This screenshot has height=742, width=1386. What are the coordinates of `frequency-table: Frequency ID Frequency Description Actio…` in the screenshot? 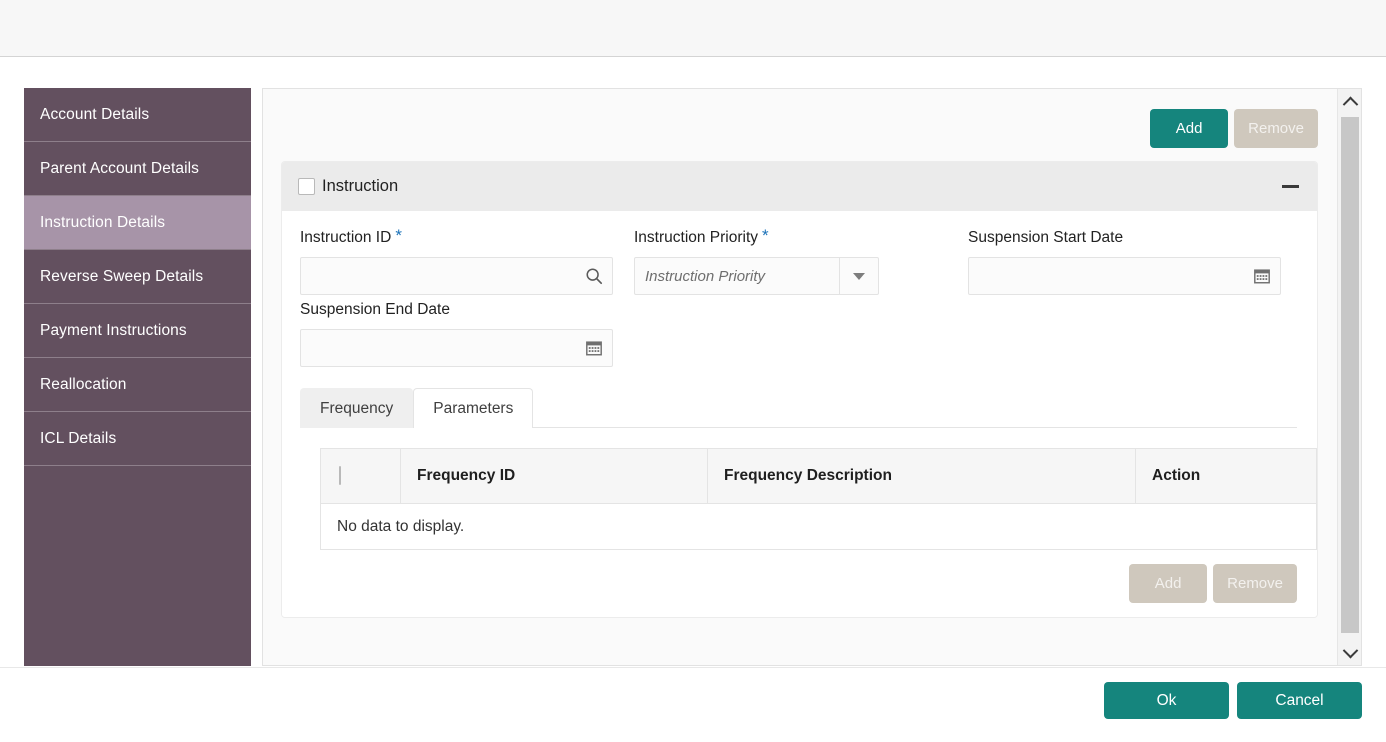 It's located at (818, 499).